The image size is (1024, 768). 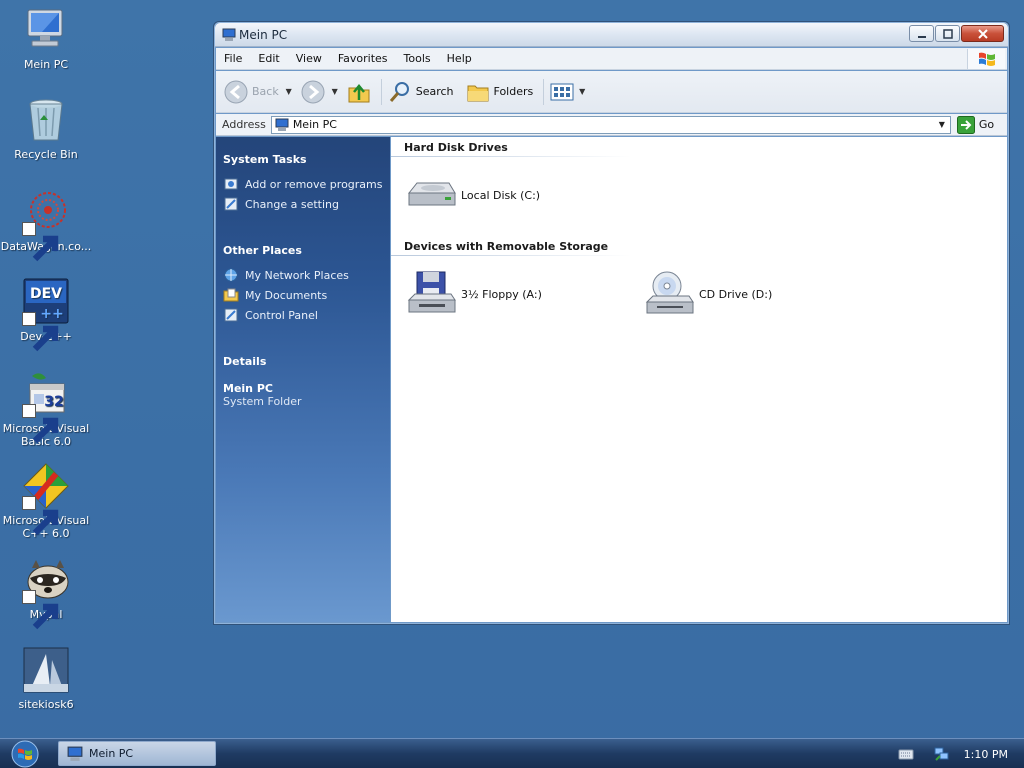 I want to click on menu-bar: File Edit View Favorites Tools Help, so click(x=611, y=59).